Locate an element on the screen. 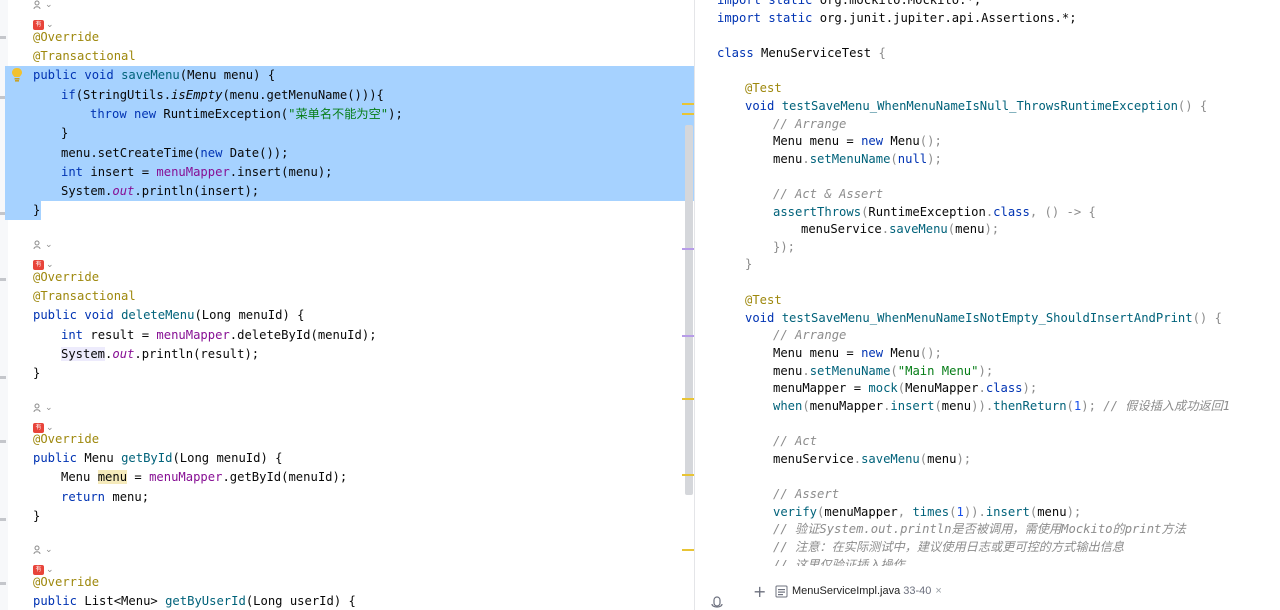  microphone-icon is located at coordinates (717, 603).